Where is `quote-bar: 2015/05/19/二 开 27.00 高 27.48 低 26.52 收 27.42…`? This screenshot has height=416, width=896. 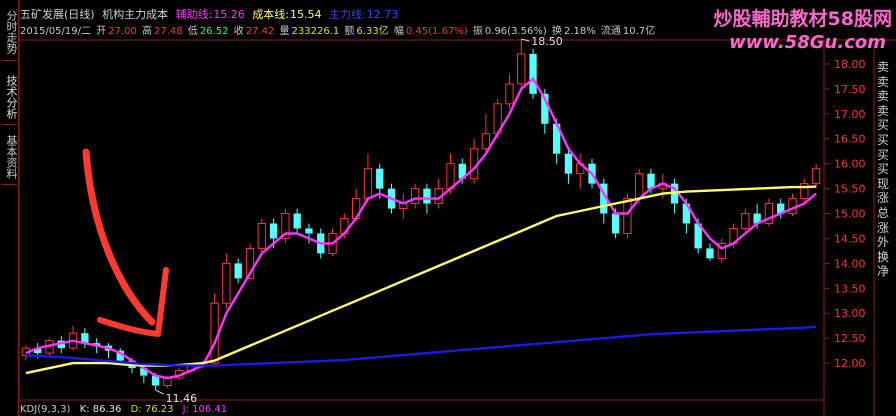
quote-bar: 2015/05/19/二 开 27.00 高 27.48 低 26.52 收 27.42… is located at coordinates (338, 29).